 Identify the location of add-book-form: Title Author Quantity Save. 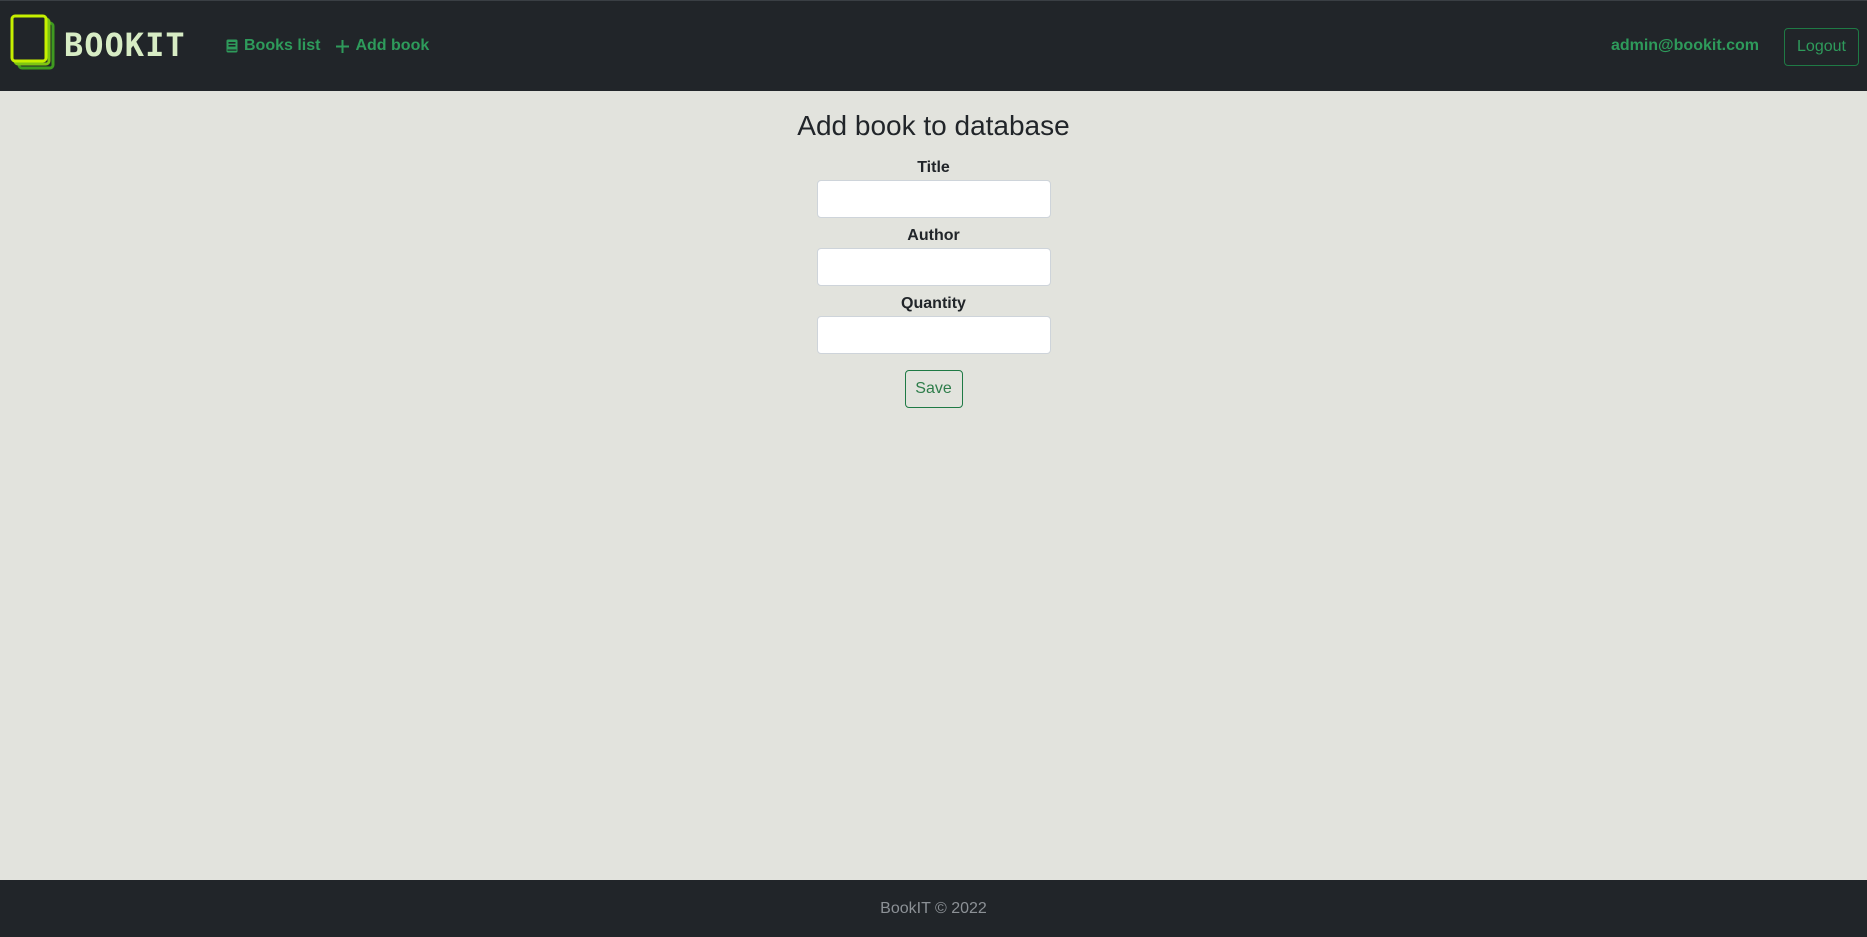
(933, 283).